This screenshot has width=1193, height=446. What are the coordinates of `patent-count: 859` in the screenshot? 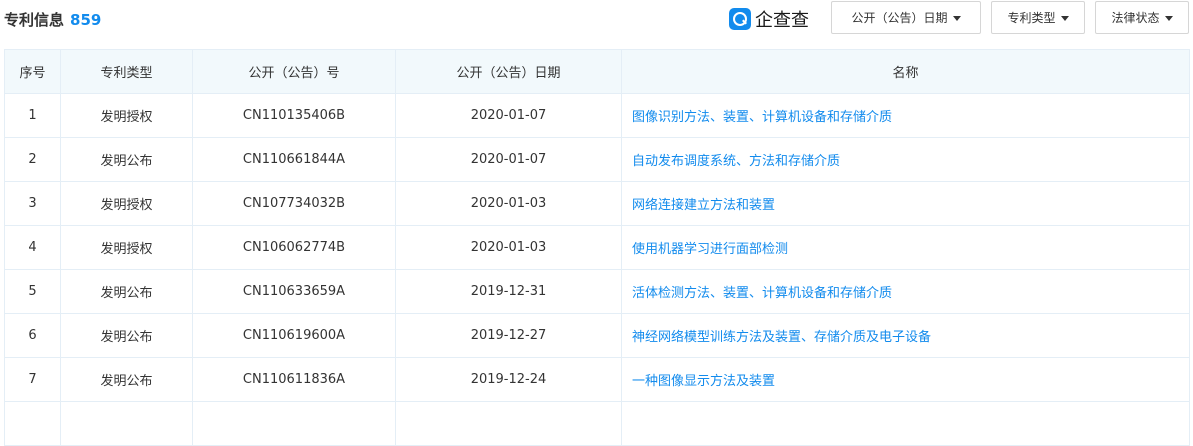 It's located at (86, 20).